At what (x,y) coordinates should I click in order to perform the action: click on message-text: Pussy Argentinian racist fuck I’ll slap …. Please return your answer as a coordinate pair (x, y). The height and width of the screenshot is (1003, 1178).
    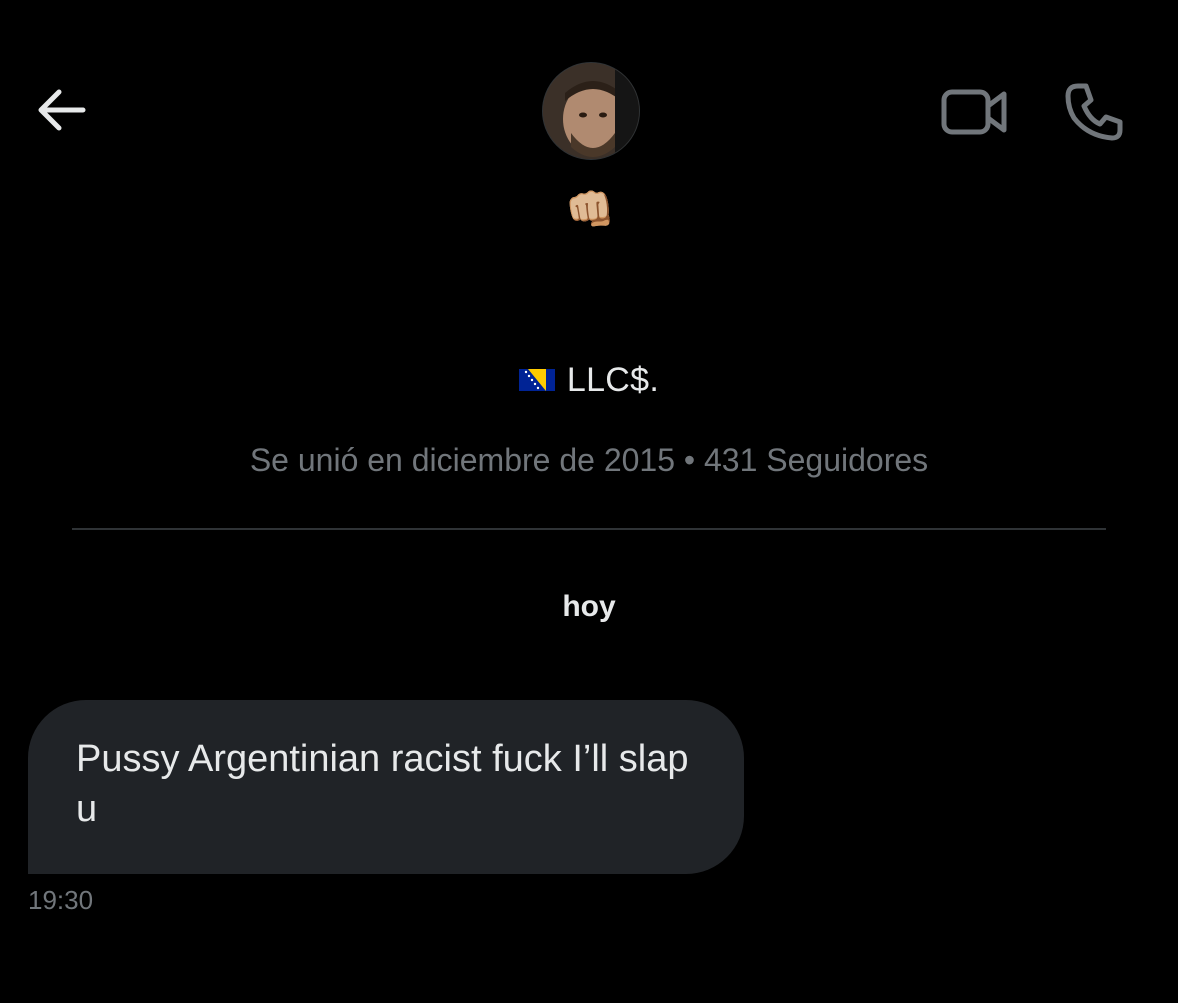
    Looking at the image, I should click on (382, 784).